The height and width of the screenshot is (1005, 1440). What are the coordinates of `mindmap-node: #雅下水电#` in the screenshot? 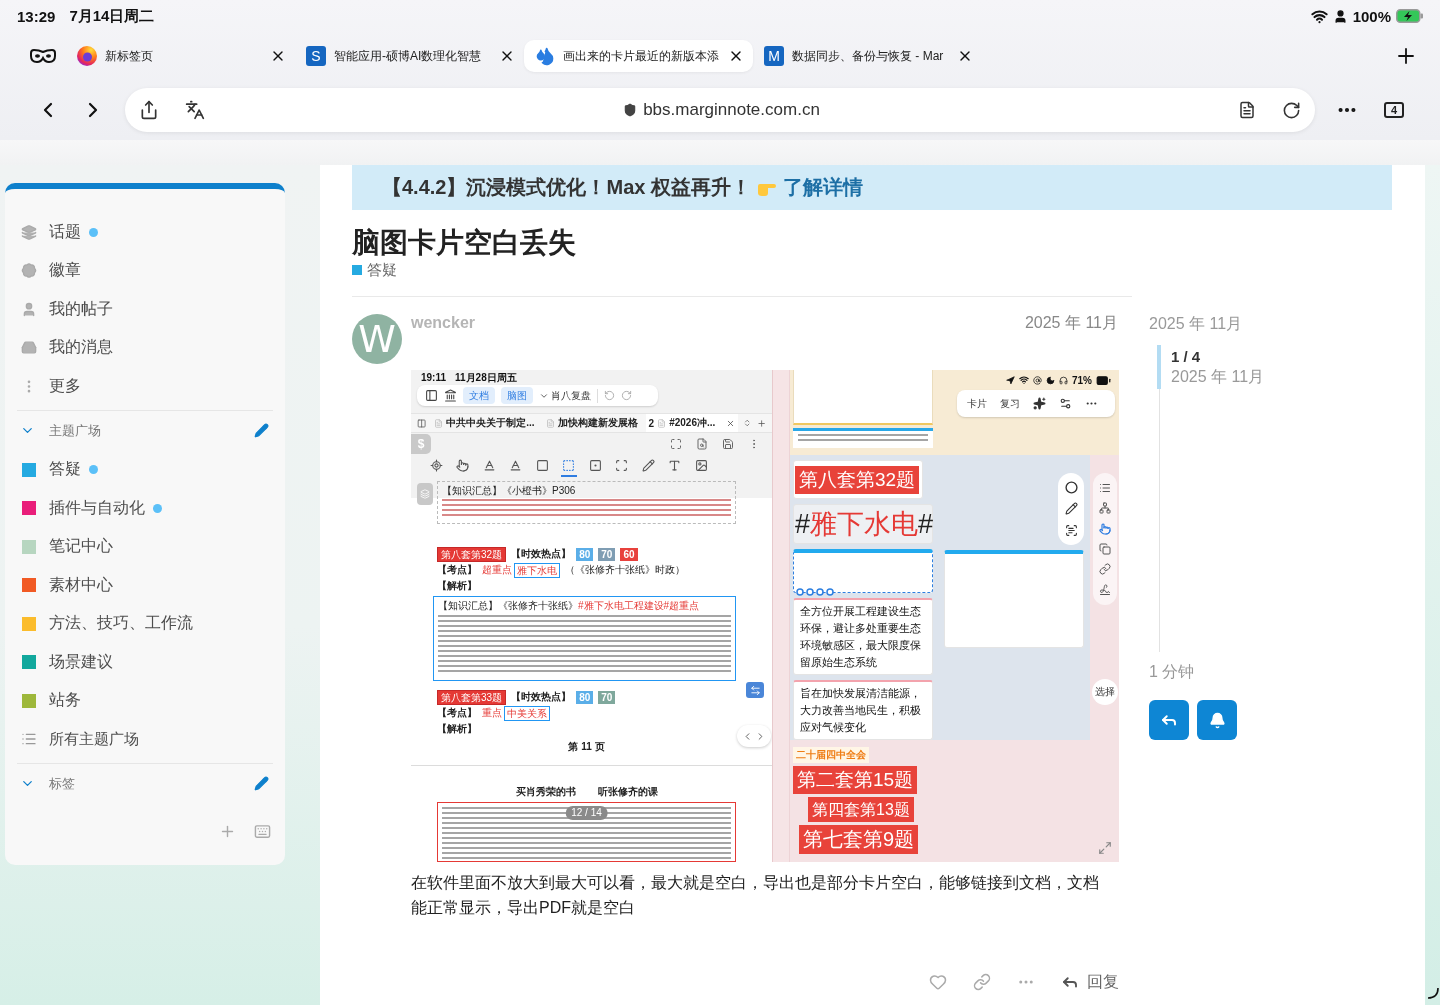 It's located at (863, 524).